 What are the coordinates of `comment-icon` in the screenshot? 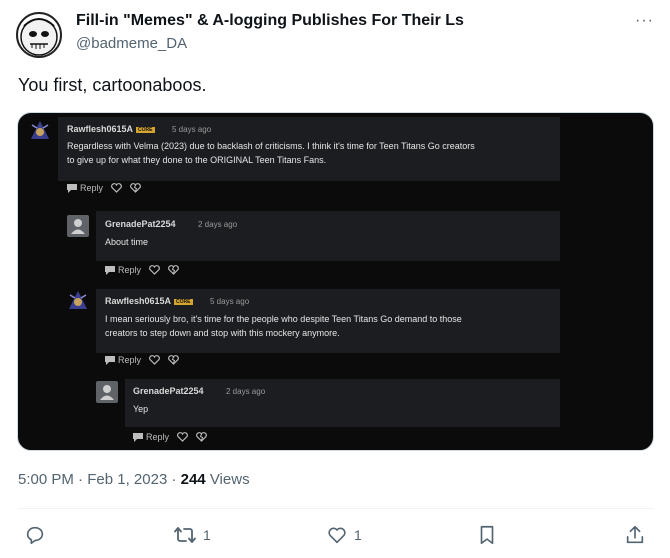 It's located at (35, 535).